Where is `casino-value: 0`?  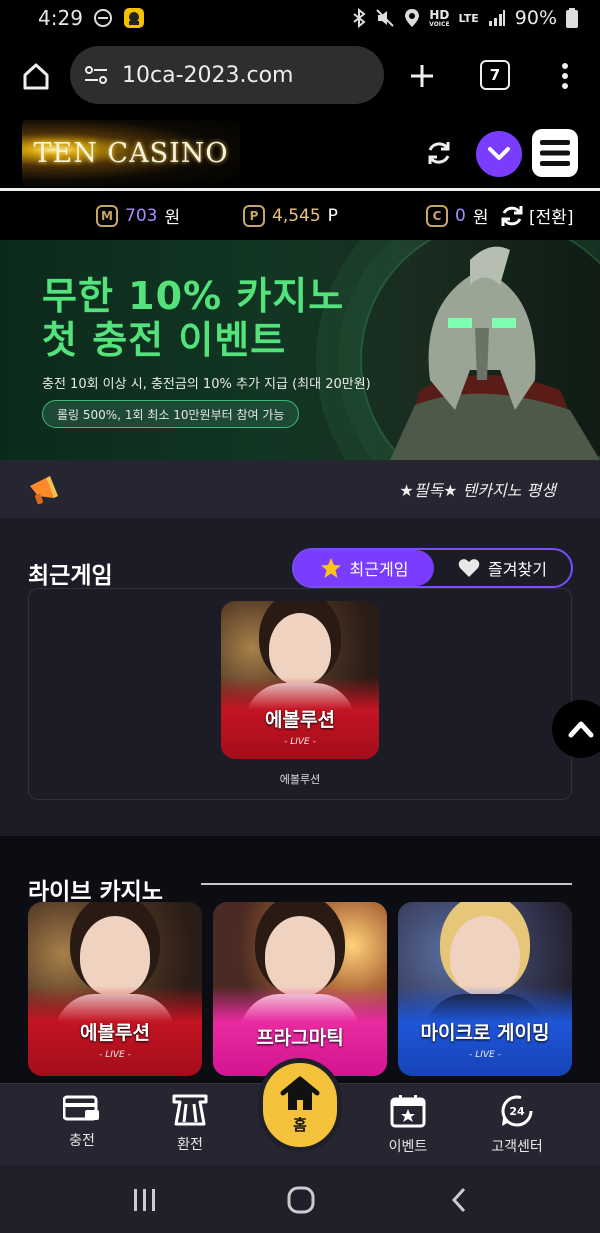
casino-value: 0 is located at coordinates (460, 215).